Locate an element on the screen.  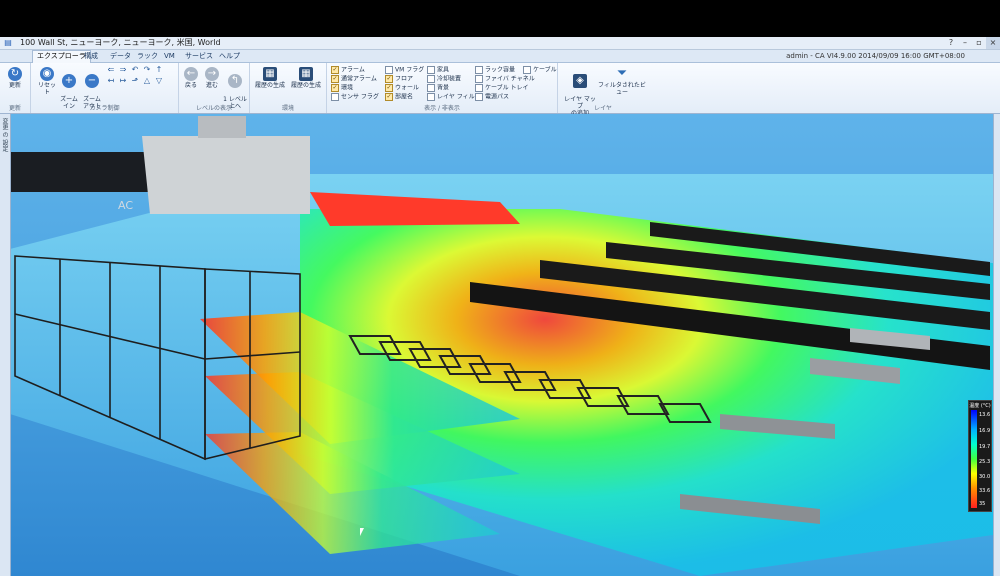
display-toggle-label: ラック容量 is located at coordinates (500, 70).